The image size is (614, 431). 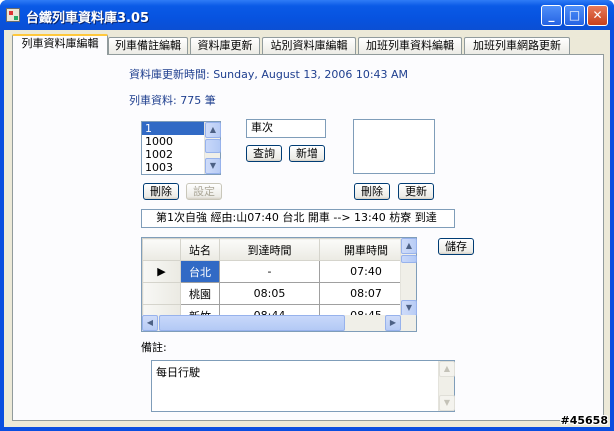 What do you see at coordinates (225, 45) in the screenshot?
I see `tab-db-update: 資料庫更新` at bounding box center [225, 45].